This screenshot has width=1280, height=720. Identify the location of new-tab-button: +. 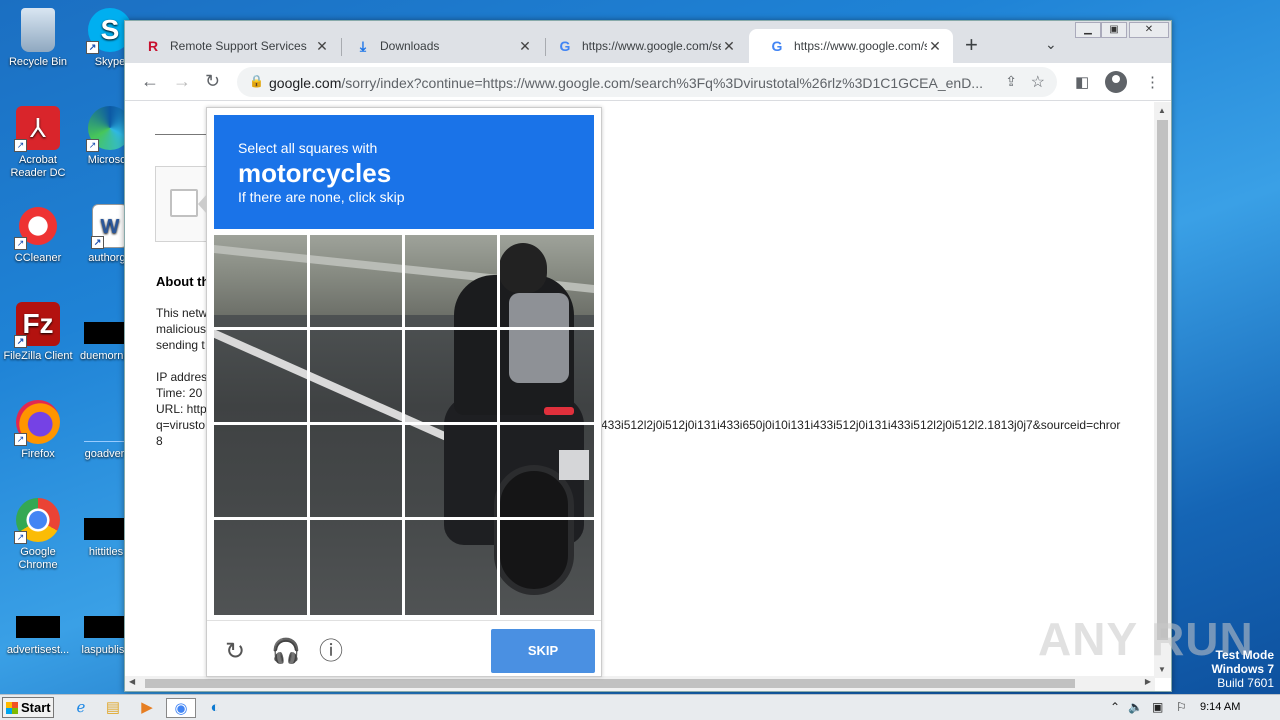
(971, 45).